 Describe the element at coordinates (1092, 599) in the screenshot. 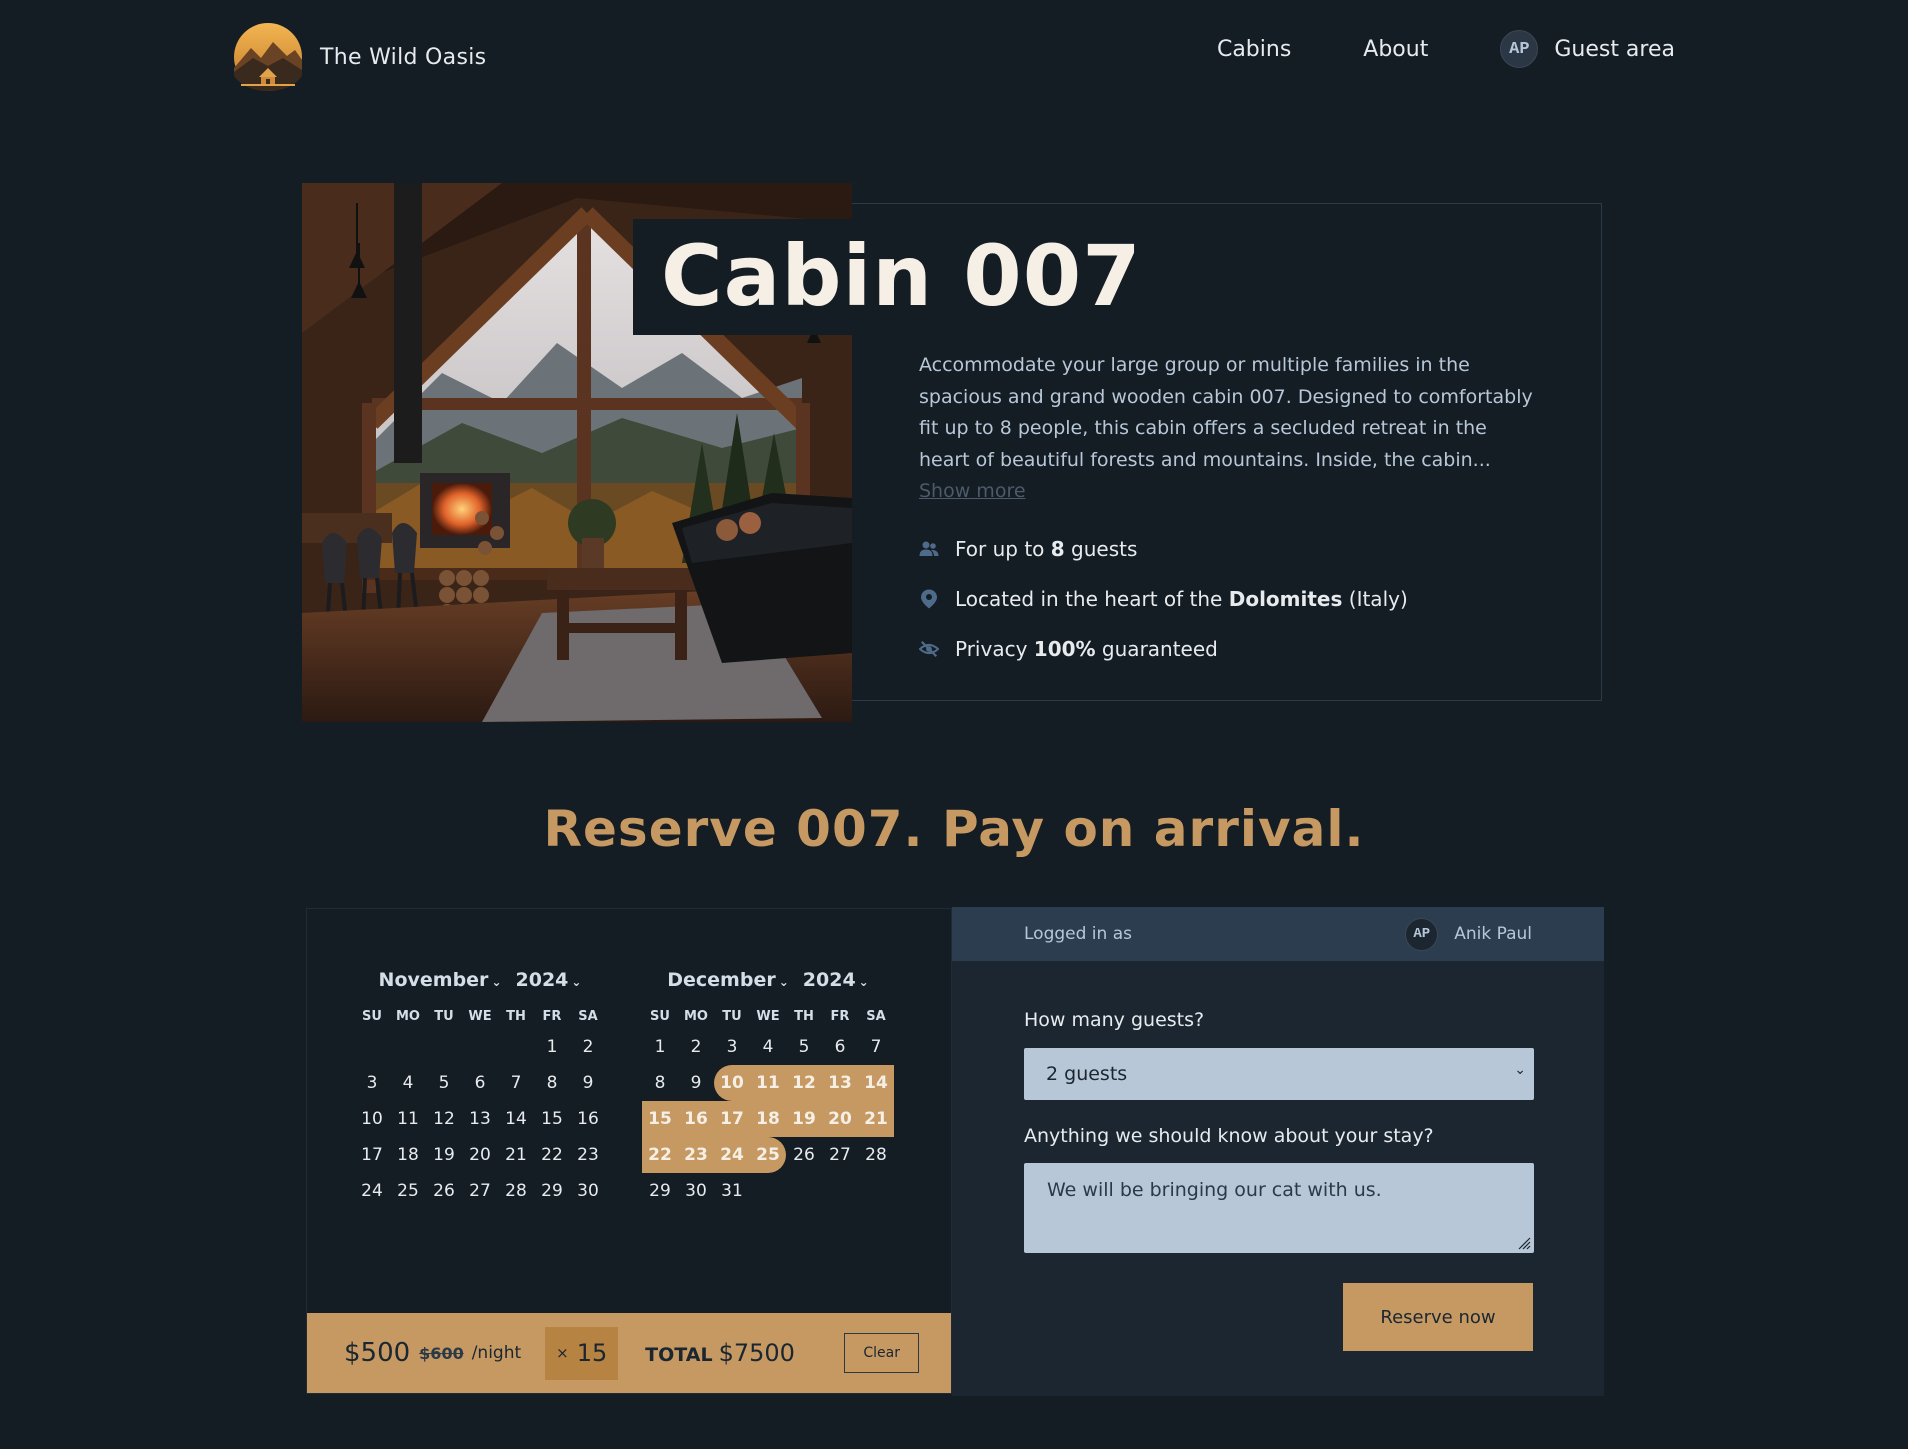

I see `feature-location-prefix: Located in the heart of the` at that location.